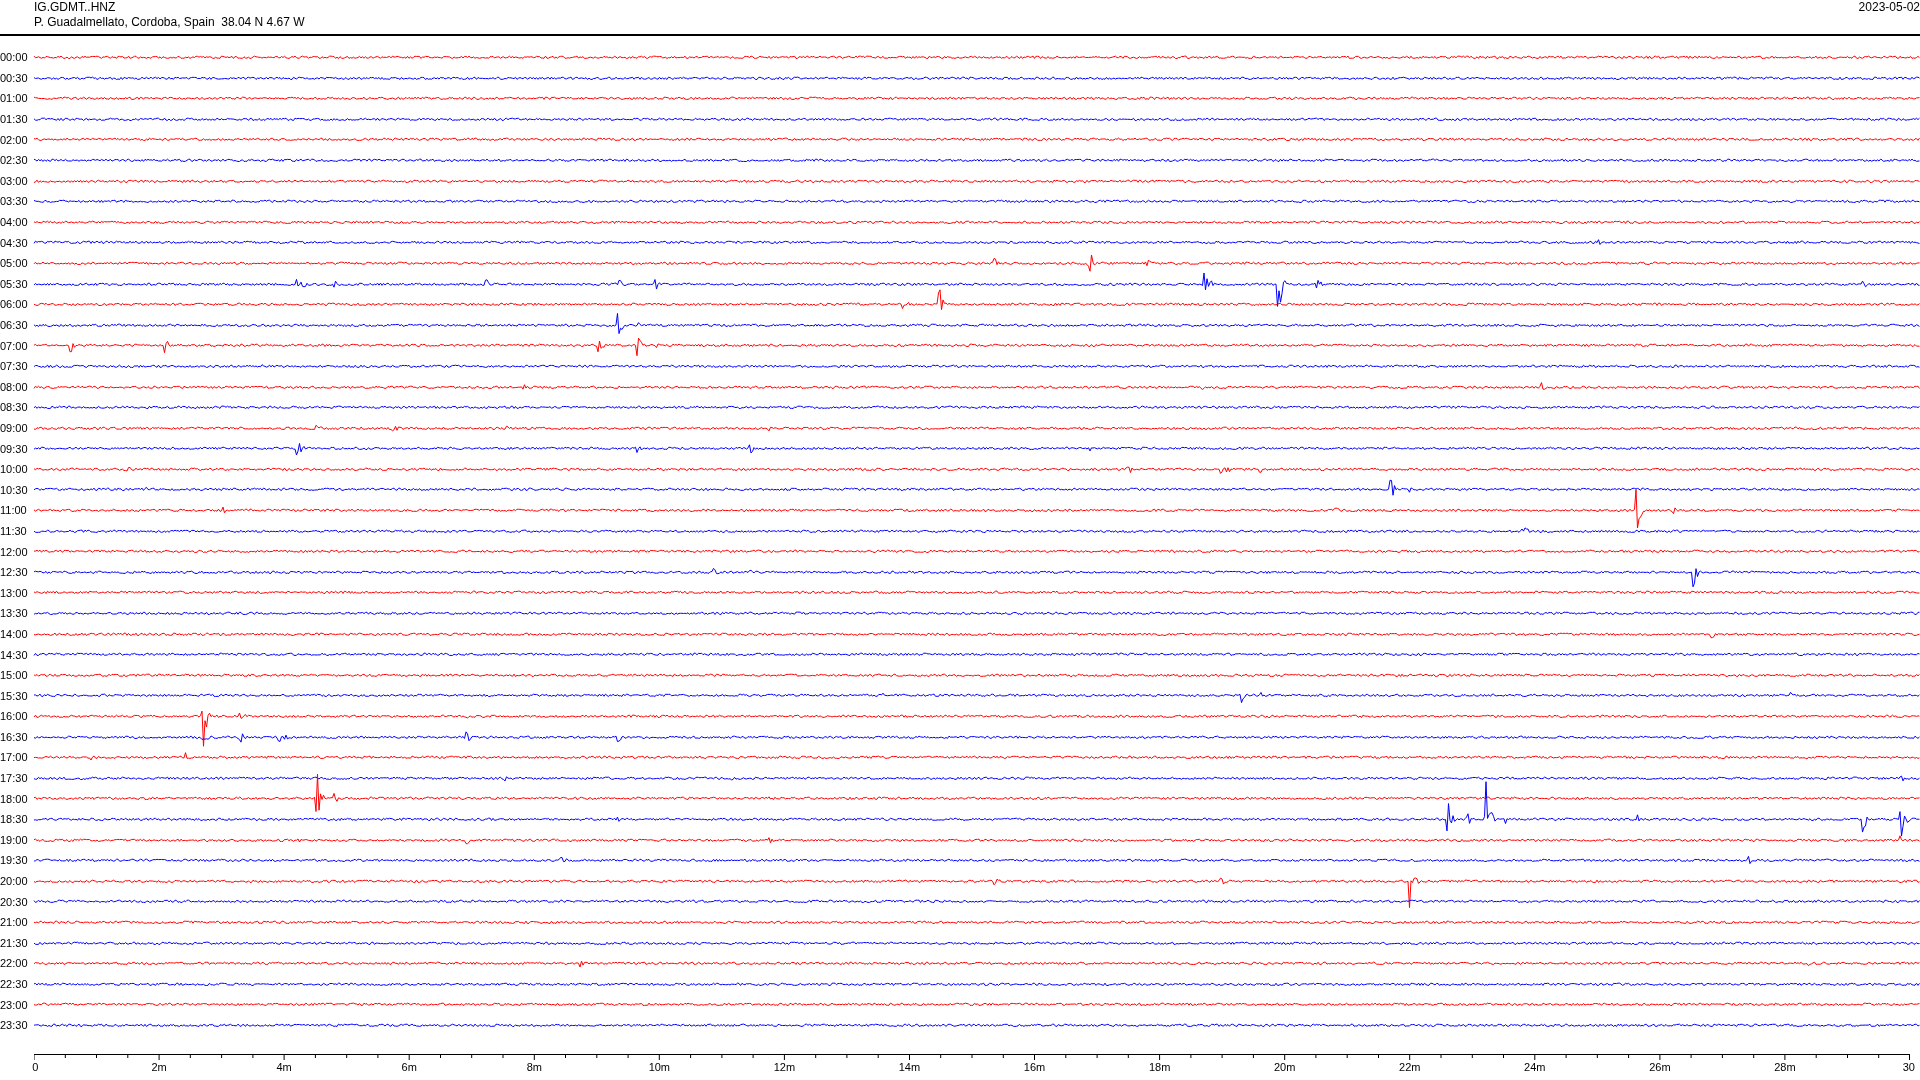  What do you see at coordinates (14, 180) in the screenshot?
I see `hour-label: 03:00` at bounding box center [14, 180].